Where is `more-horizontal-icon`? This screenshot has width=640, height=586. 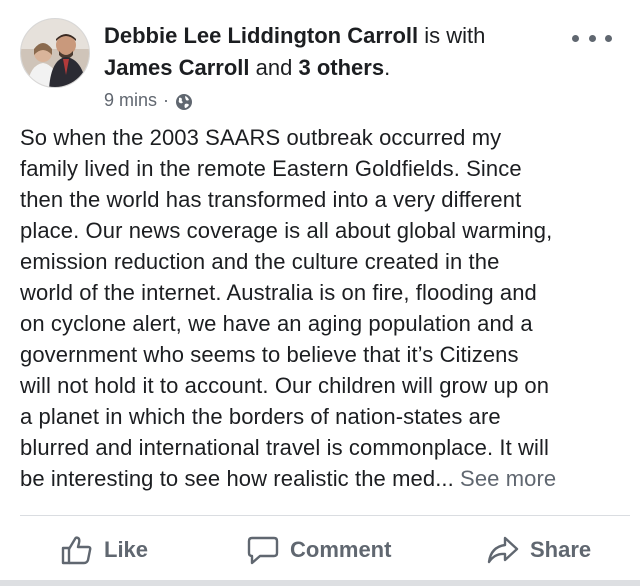 more-horizontal-icon is located at coordinates (592, 38).